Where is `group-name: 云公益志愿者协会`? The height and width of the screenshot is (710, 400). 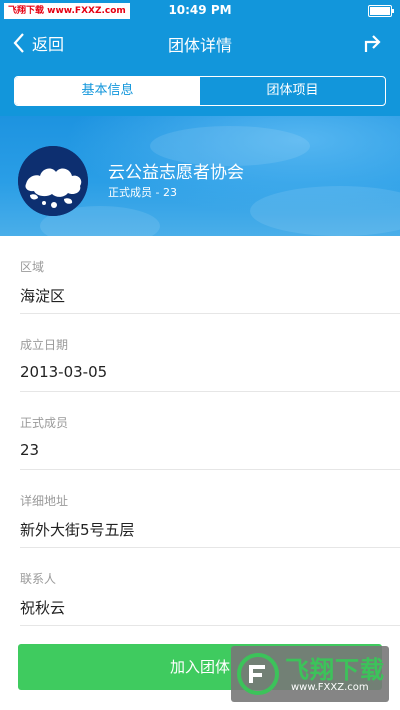
group-name: 云公益志愿者协会 is located at coordinates (176, 173).